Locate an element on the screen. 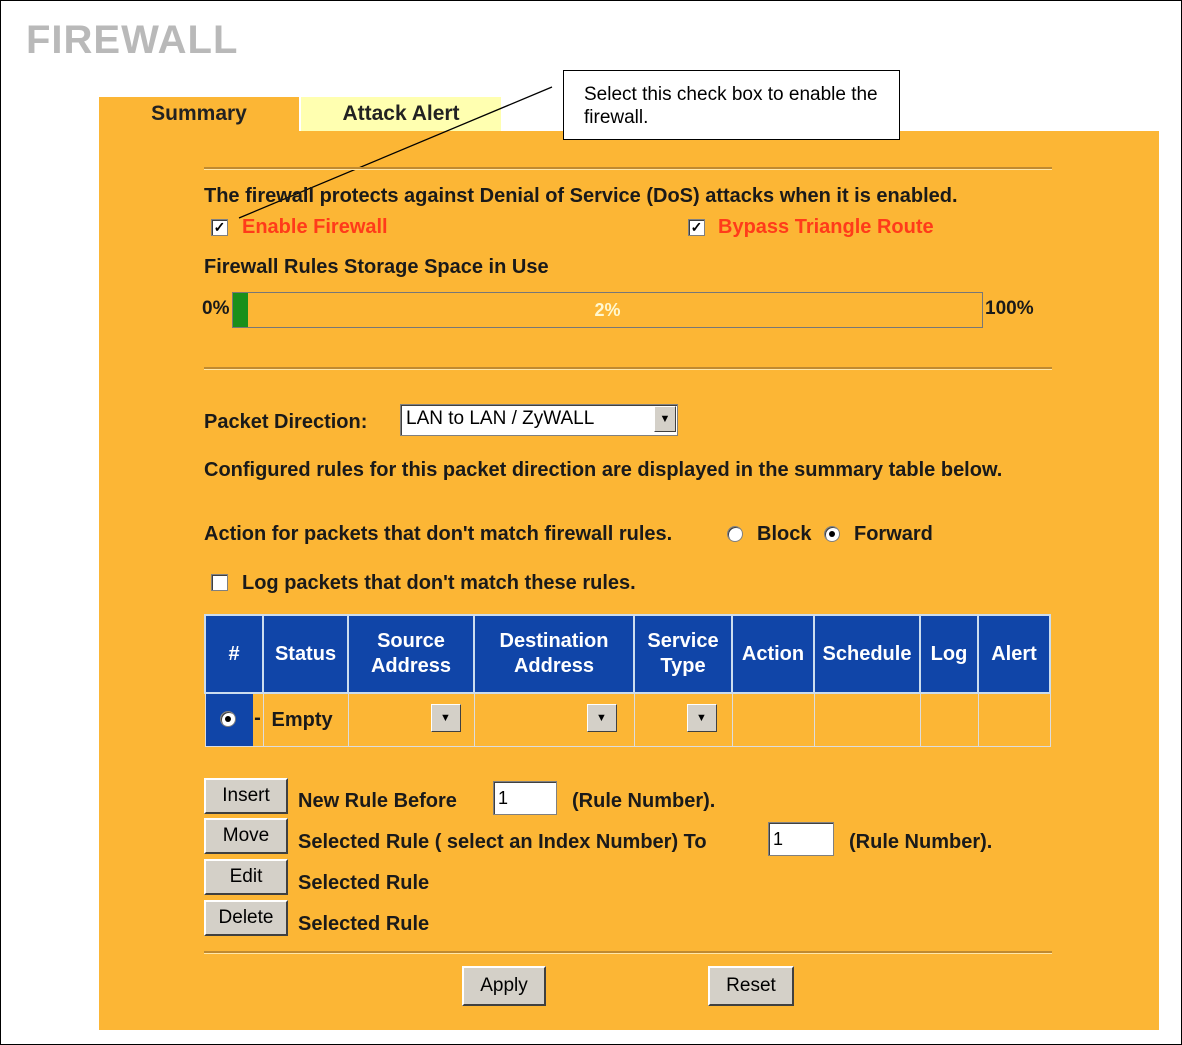 Image resolution: width=1182 pixels, height=1045 pixels. divider-bottom is located at coordinates (628, 952).